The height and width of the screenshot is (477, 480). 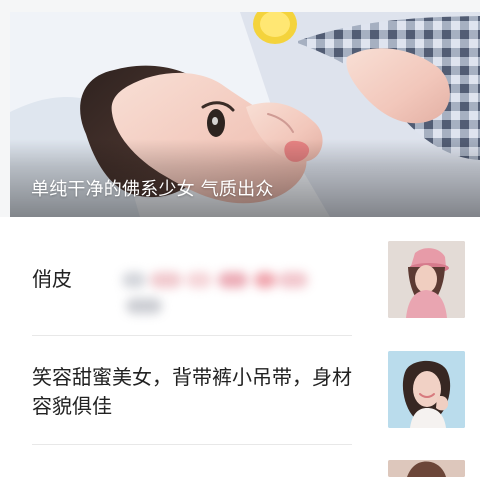 I want to click on portrait-partial-icon, so click(x=426, y=468).